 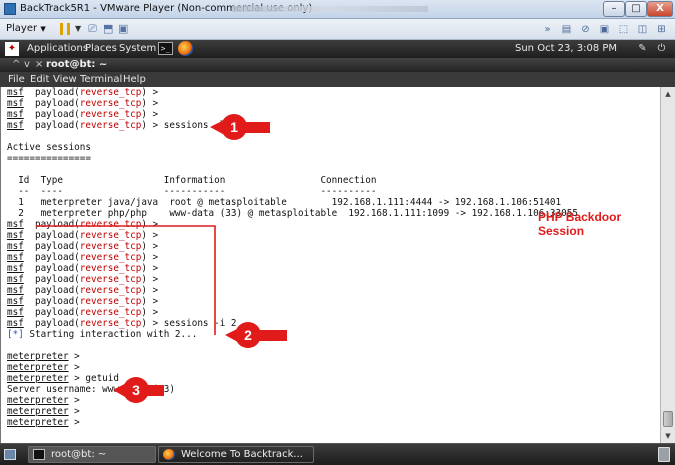 What do you see at coordinates (10, 454) in the screenshot?
I see `show-desktop-icon` at bounding box center [10, 454].